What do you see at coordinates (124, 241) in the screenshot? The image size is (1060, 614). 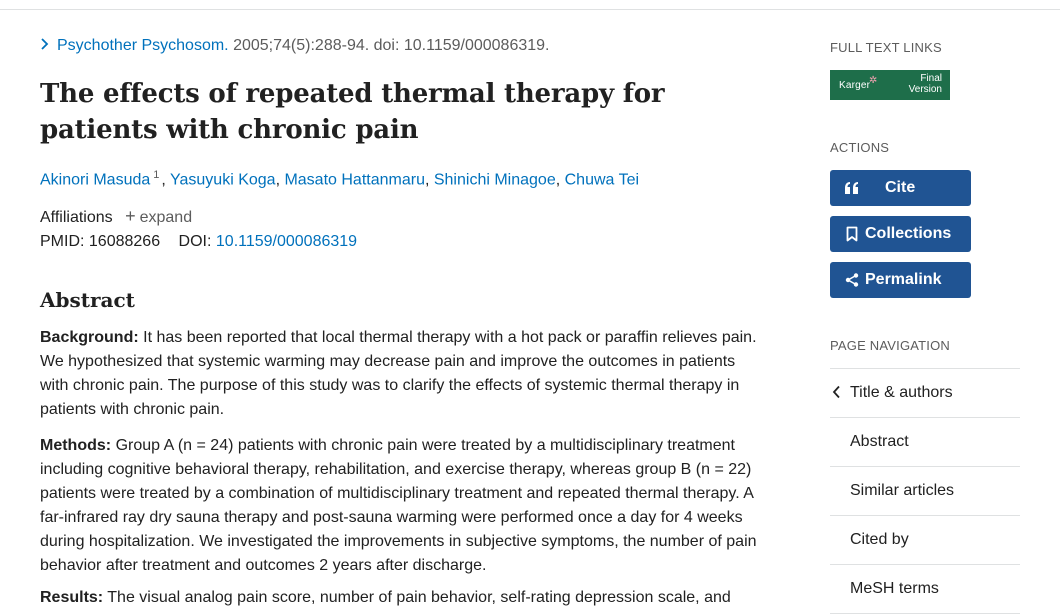 I see `pmid-value: 16088266` at bounding box center [124, 241].